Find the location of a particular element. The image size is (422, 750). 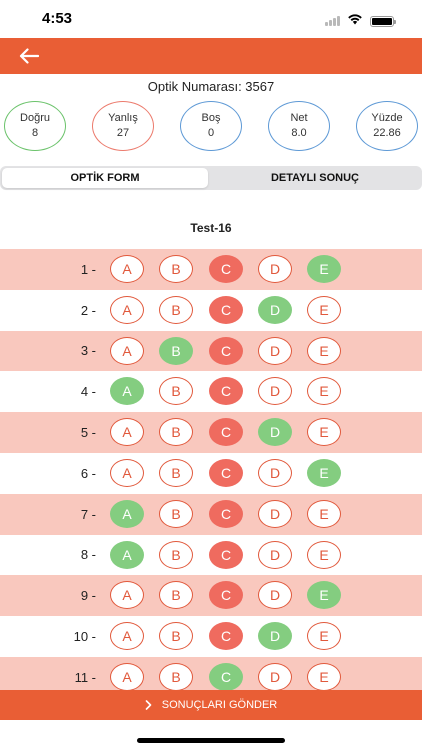

stat-value: 8.0 is located at coordinates (299, 133).